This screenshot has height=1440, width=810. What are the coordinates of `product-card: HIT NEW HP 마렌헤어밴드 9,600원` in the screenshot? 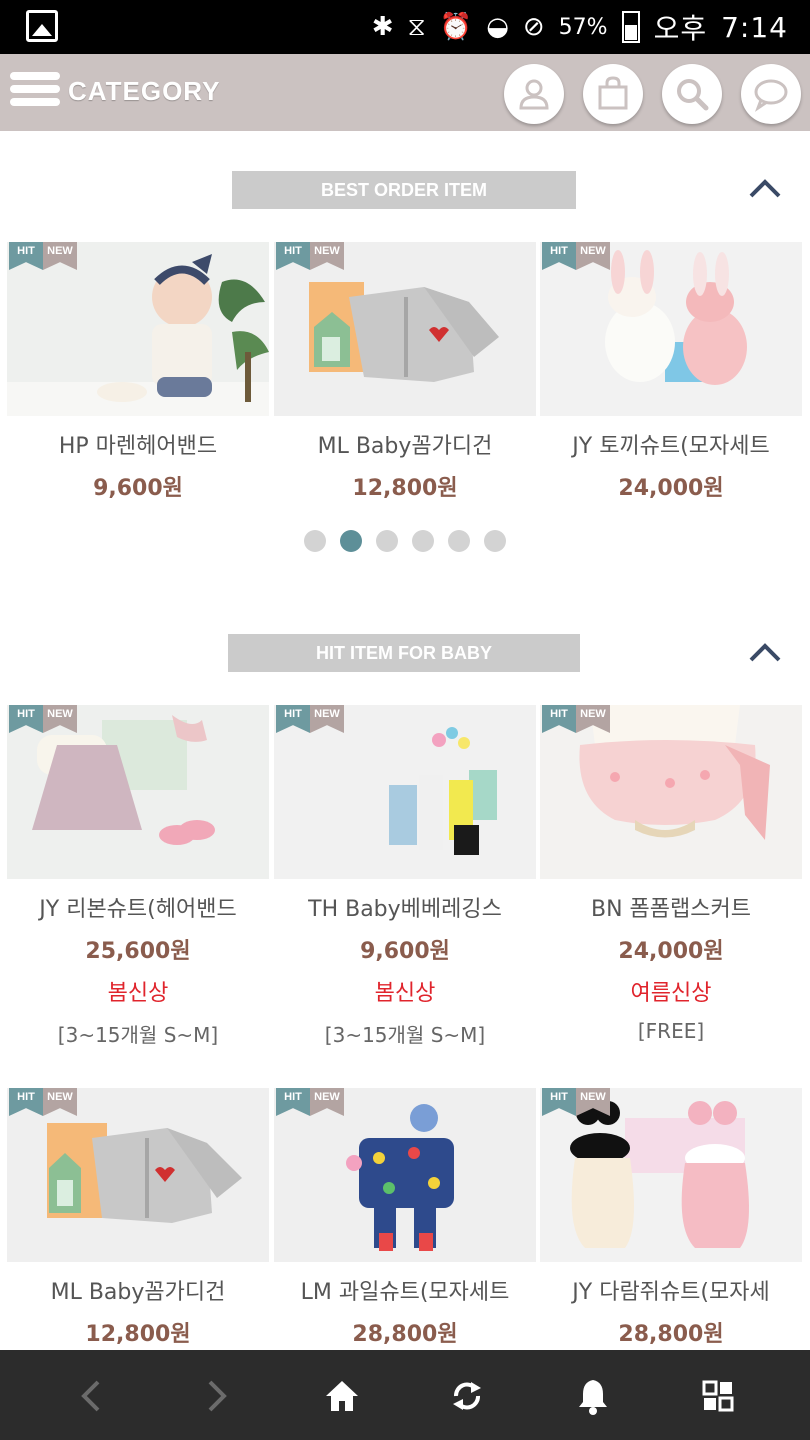 It's located at (138, 372).